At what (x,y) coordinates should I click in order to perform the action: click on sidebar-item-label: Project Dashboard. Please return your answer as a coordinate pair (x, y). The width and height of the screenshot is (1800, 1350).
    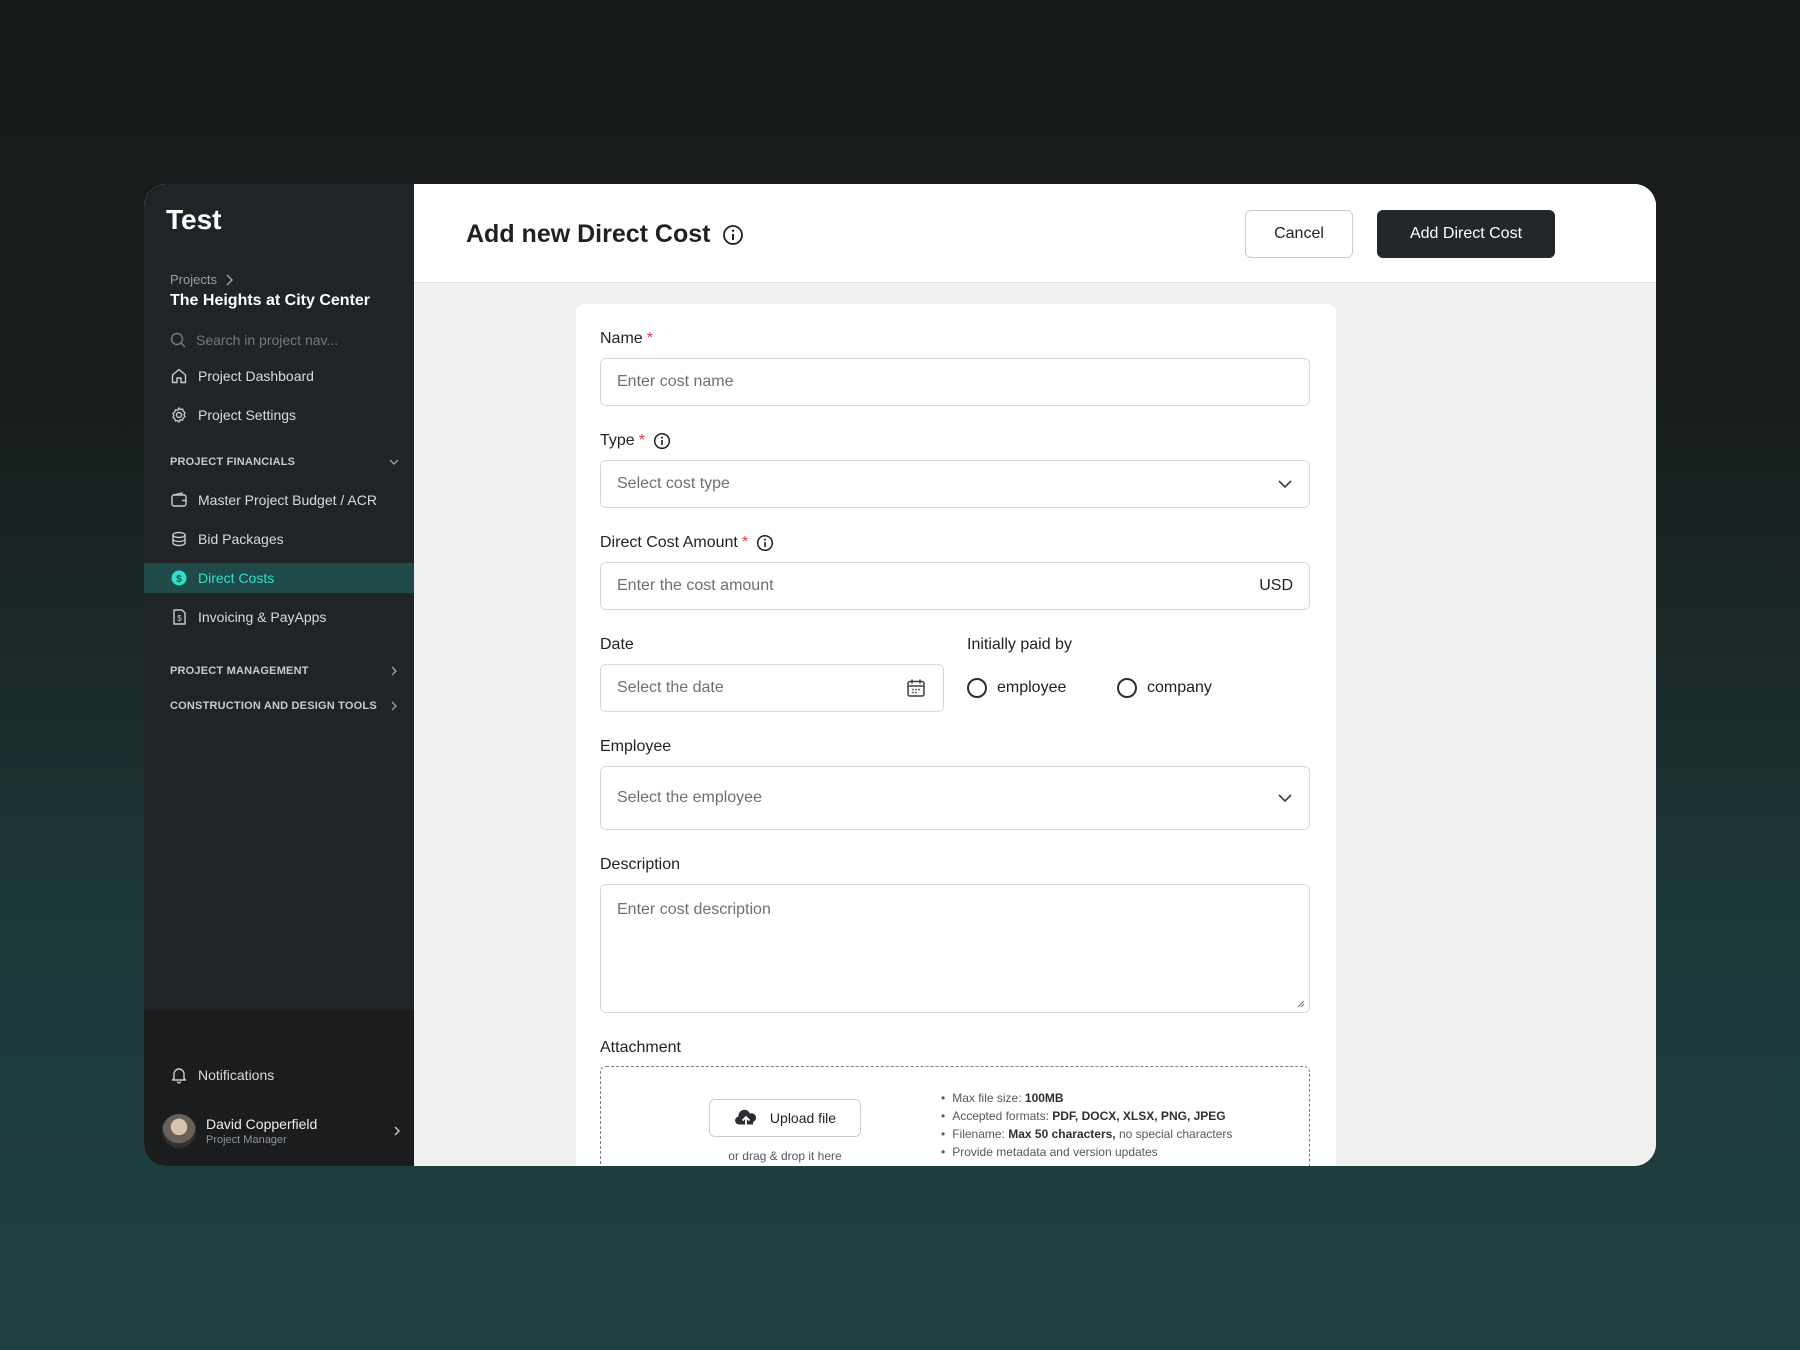
    Looking at the image, I should click on (256, 376).